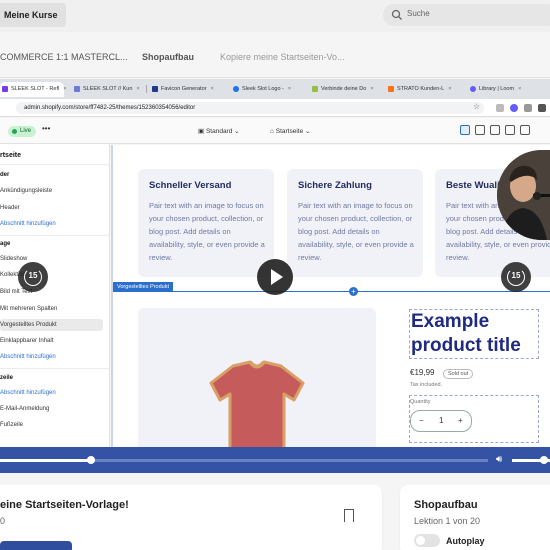 The image size is (550, 550). What do you see at coordinates (11, 425) in the screenshot?
I see `sidebar-item-footer: Fußzeile` at bounding box center [11, 425].